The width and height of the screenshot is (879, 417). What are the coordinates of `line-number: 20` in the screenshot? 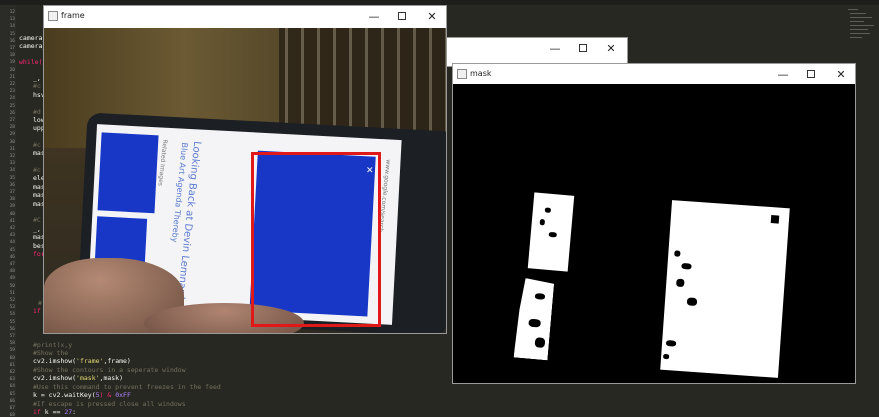 It's located at (12, 70).